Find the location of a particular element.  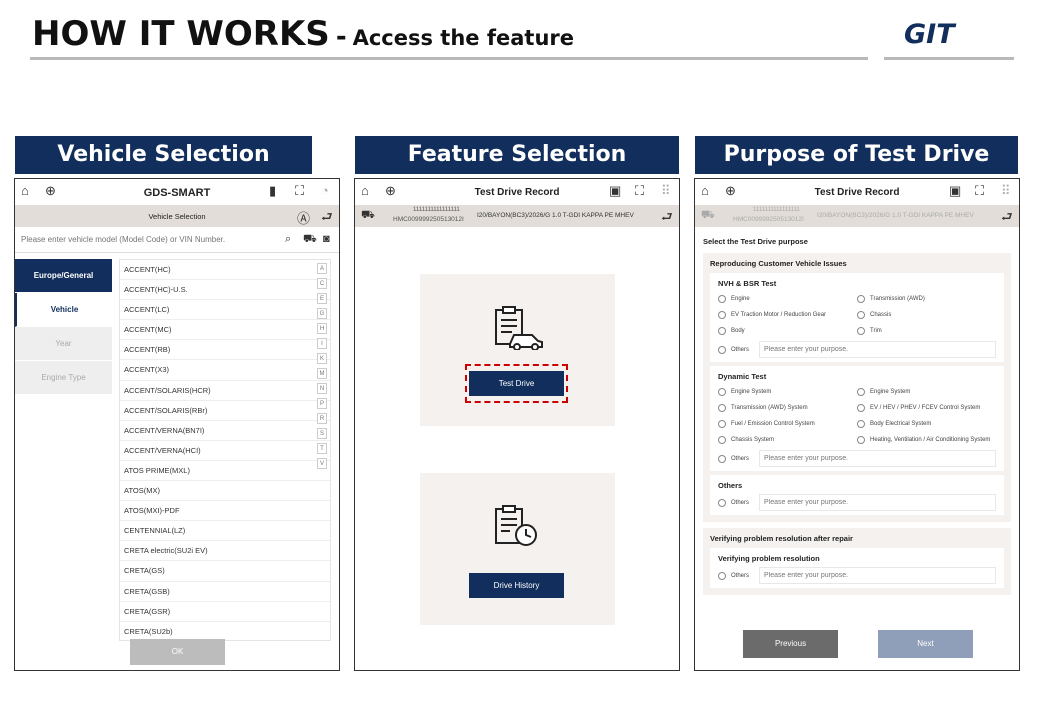

vehicle-list-item: ATOS PRIME(MXL) is located at coordinates (225, 471).